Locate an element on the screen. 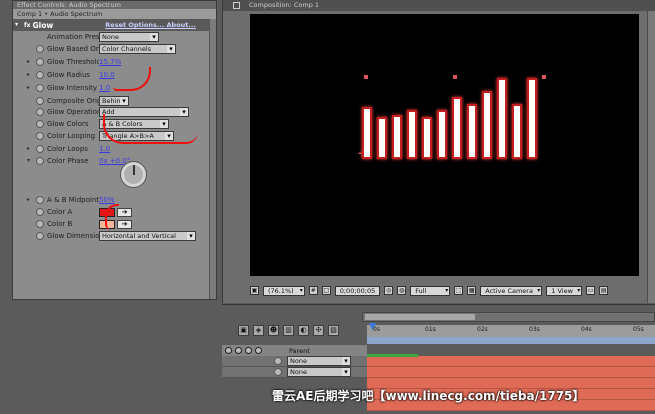 The image size is (655, 414). property-label: Color Phase is located at coordinates (68, 161).